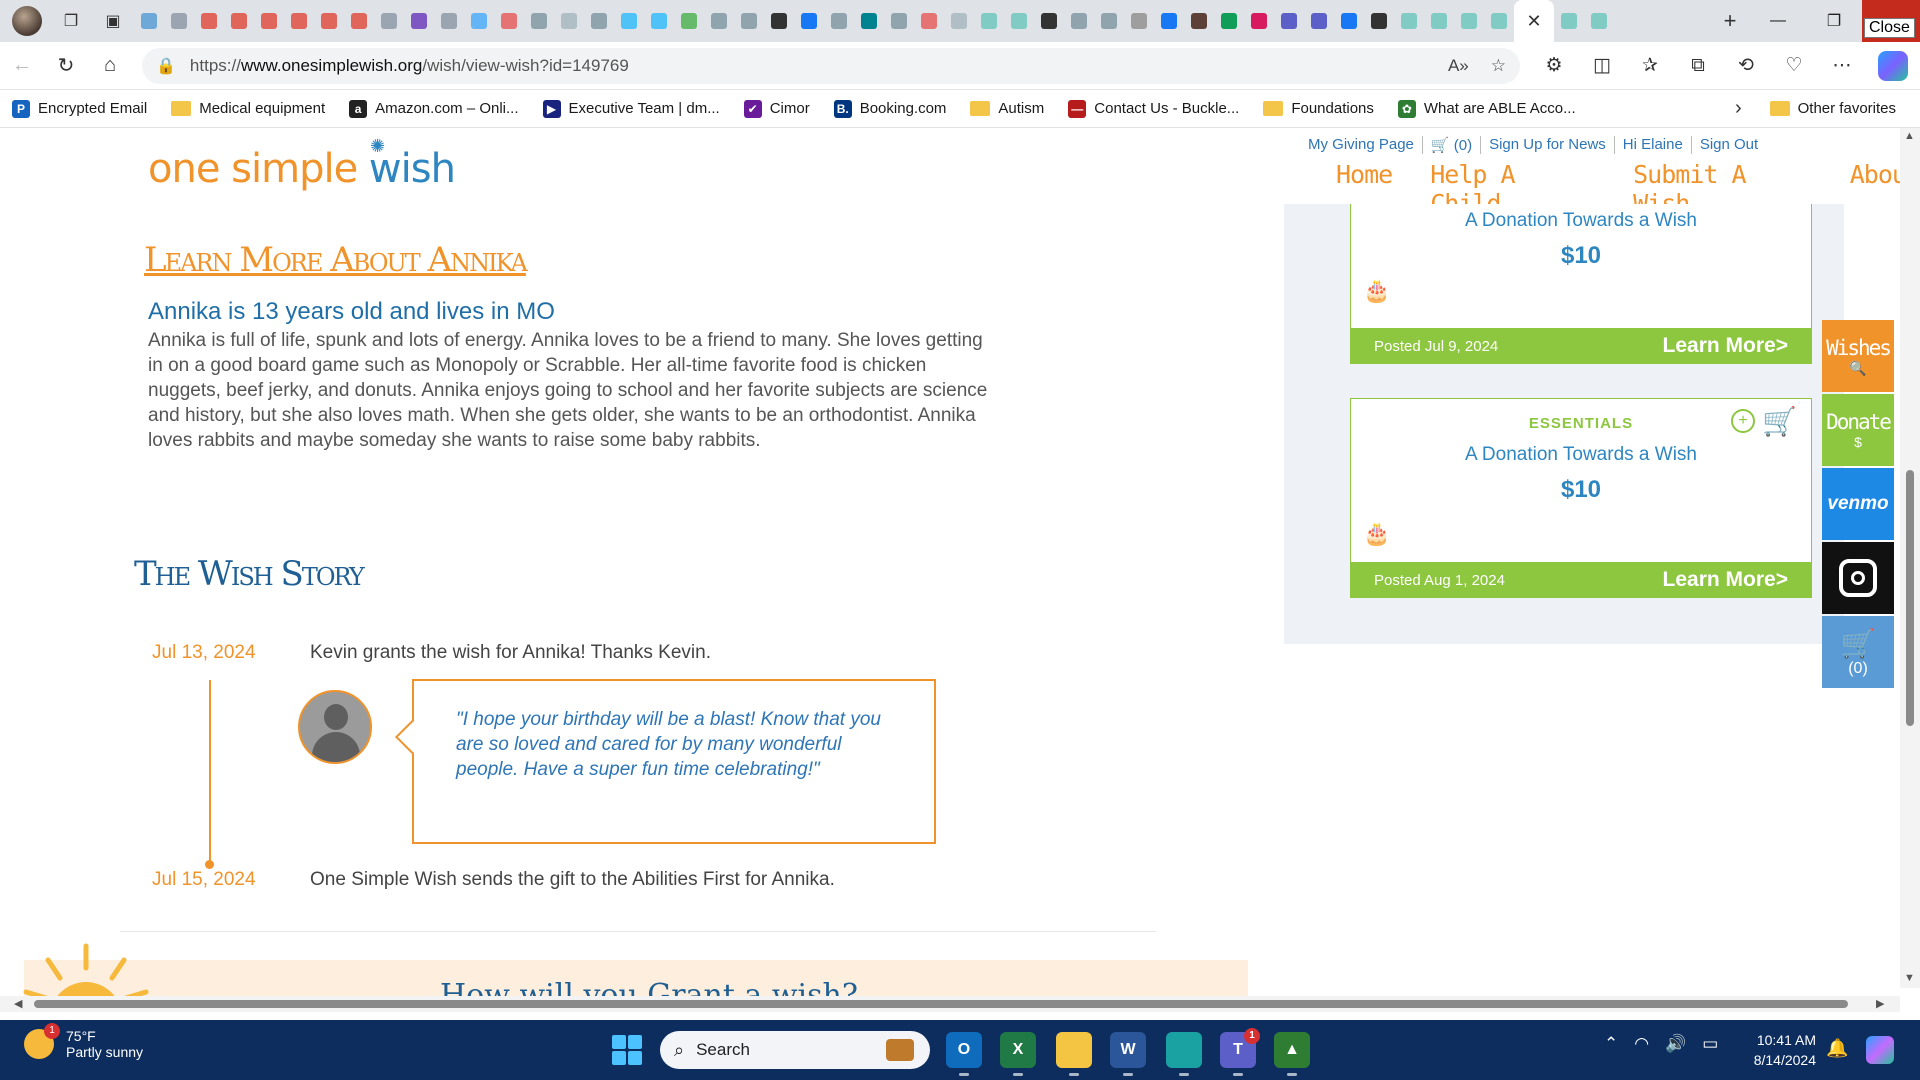  Describe the element at coordinates (1738, 108) in the screenshot. I see `favorites-overflow-chevron-icon: ›` at that location.